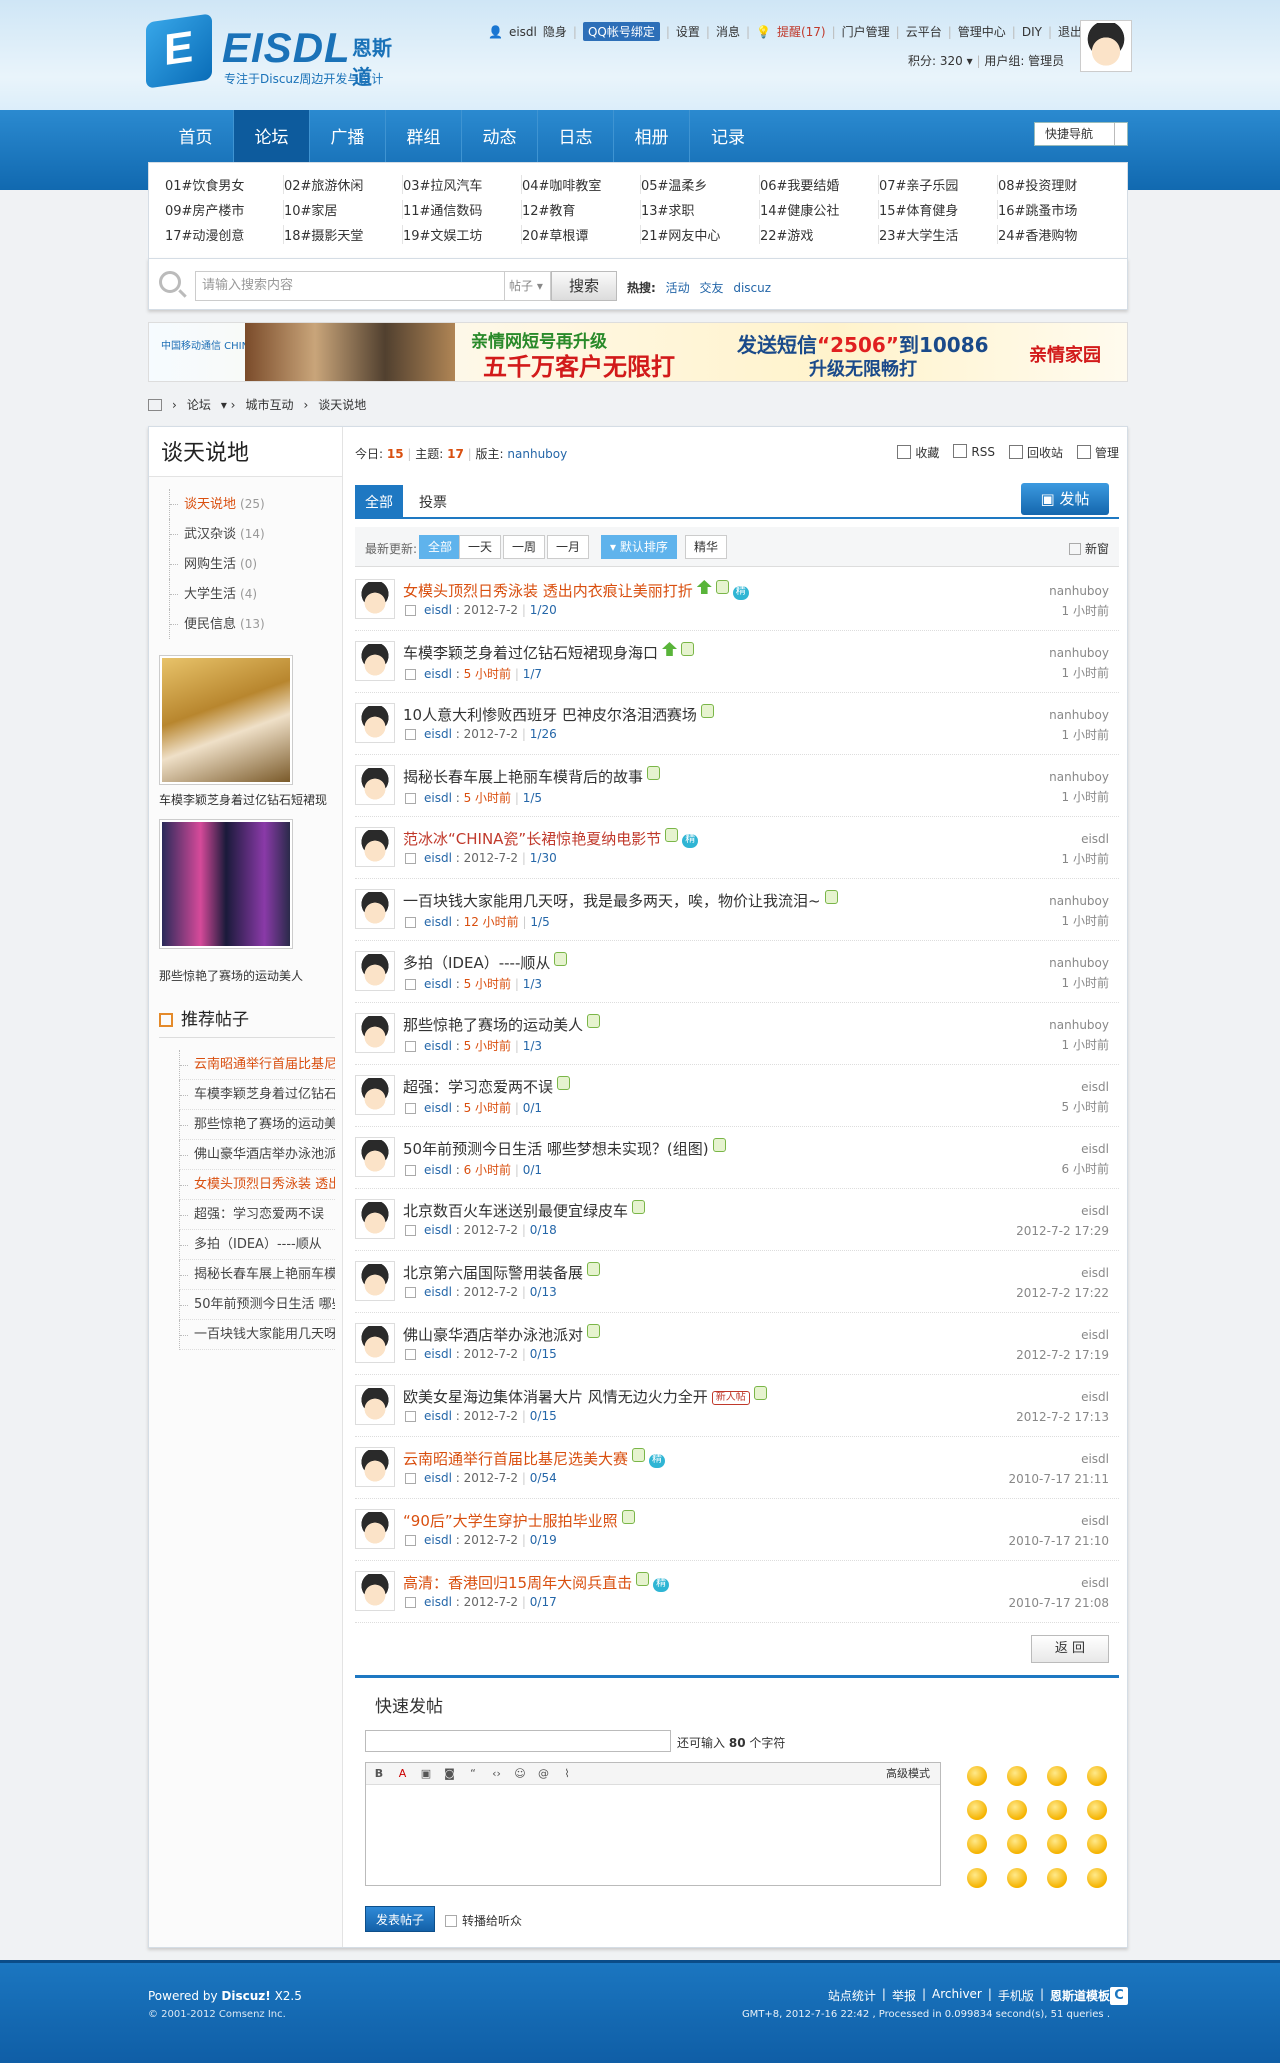 The height and width of the screenshot is (2063, 1280). What do you see at coordinates (1088, 548) in the screenshot?
I see `new-window-toggle: 新窗` at bounding box center [1088, 548].